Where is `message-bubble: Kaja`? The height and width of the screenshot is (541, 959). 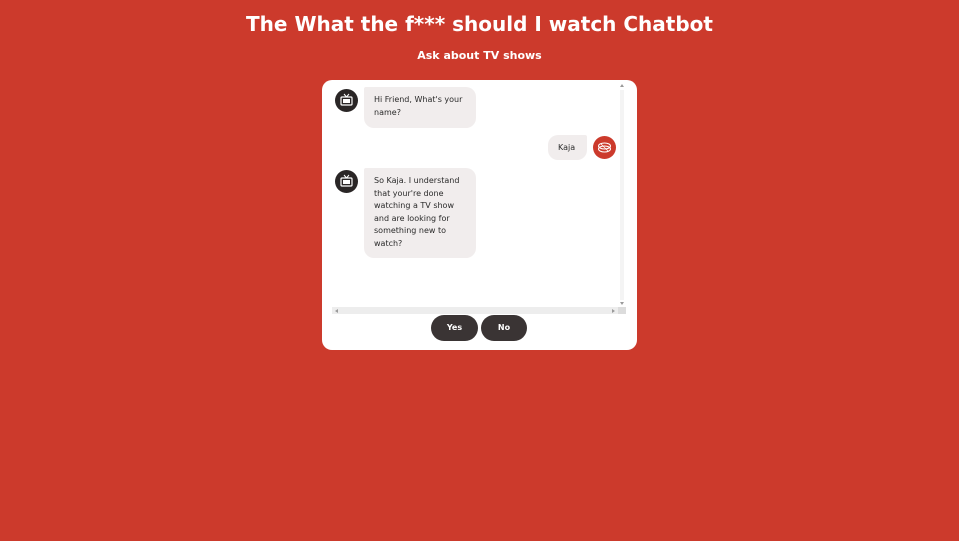 message-bubble: Kaja is located at coordinates (567, 147).